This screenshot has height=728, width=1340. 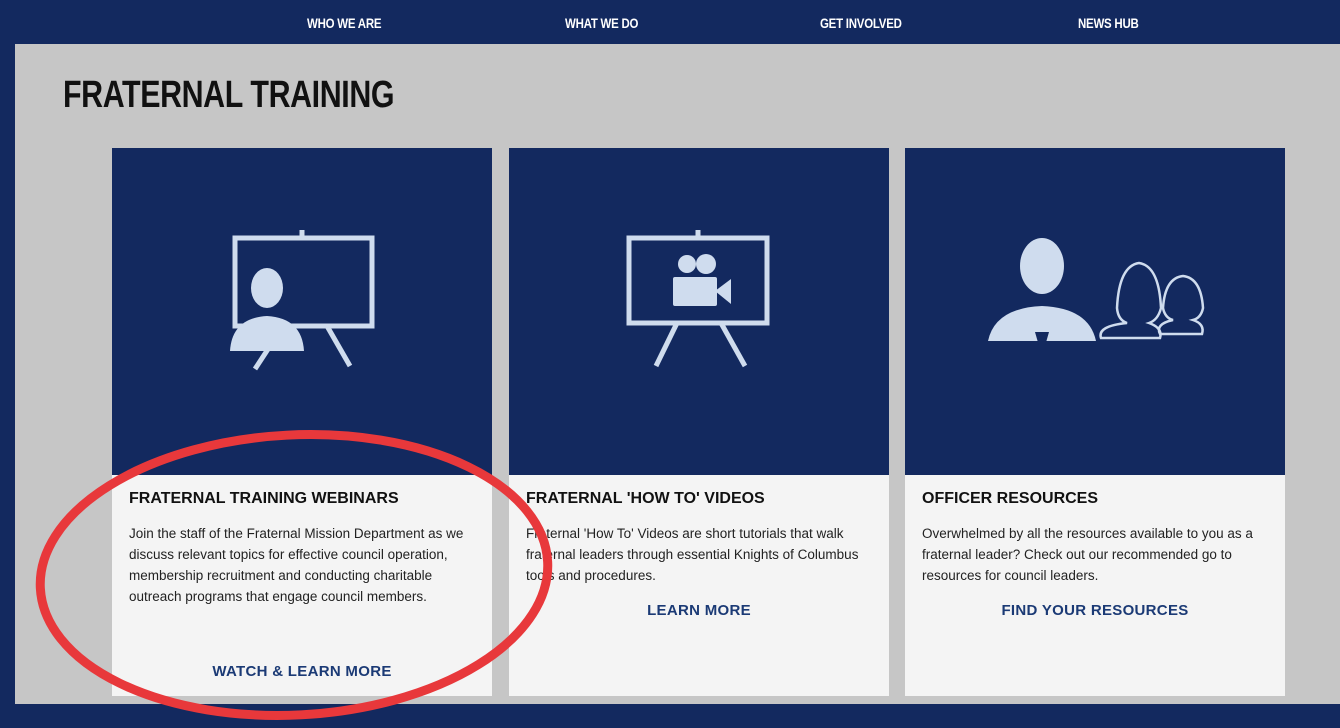 I want to click on card-title: FRATERNAL 'HOW TO' VIDEOS, so click(x=645, y=498).